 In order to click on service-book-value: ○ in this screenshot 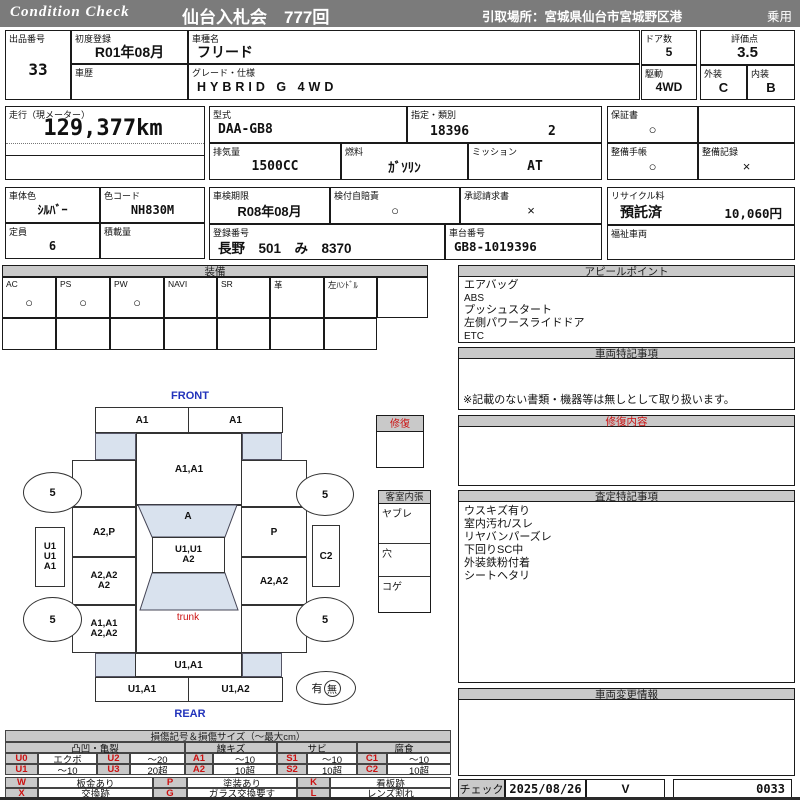, I will do `click(652, 166)`.